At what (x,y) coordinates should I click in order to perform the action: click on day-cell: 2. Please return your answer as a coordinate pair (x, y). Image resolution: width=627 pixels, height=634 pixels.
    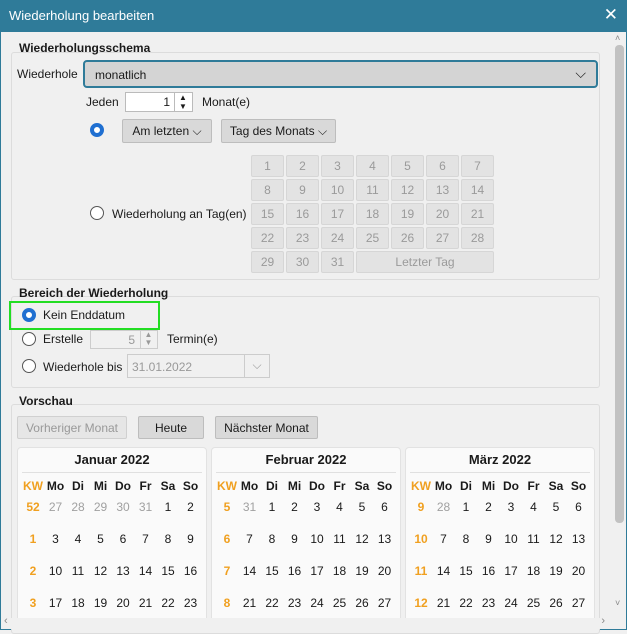
    Looking at the image, I should click on (302, 166).